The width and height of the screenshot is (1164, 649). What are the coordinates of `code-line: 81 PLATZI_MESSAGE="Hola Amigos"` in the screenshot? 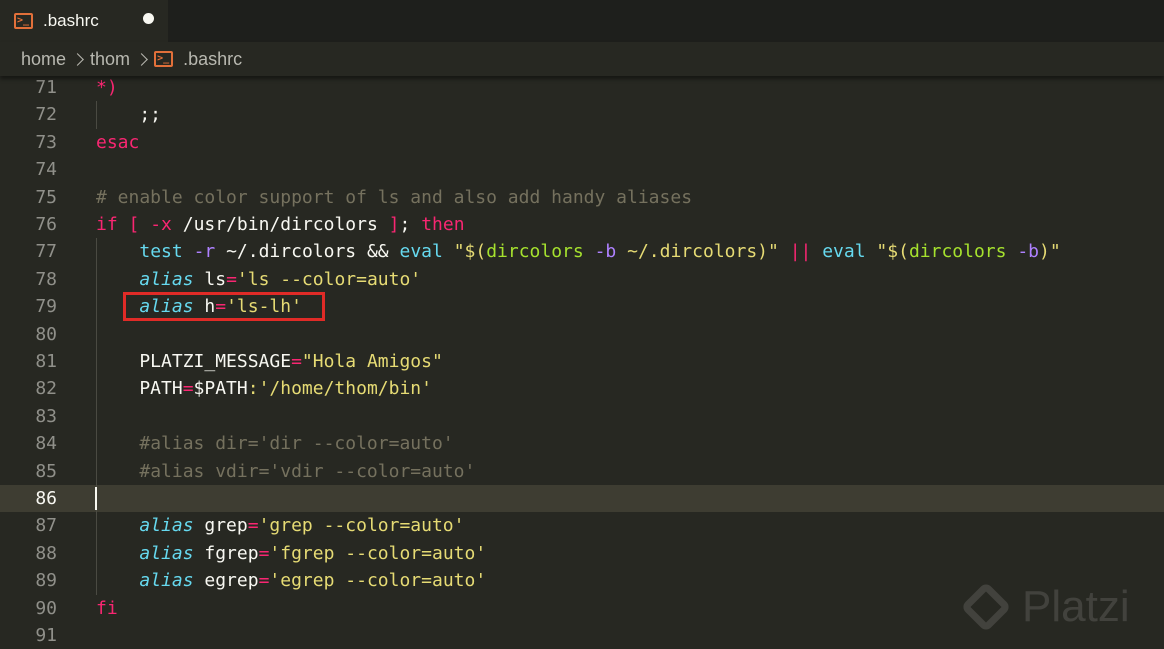 It's located at (582, 361).